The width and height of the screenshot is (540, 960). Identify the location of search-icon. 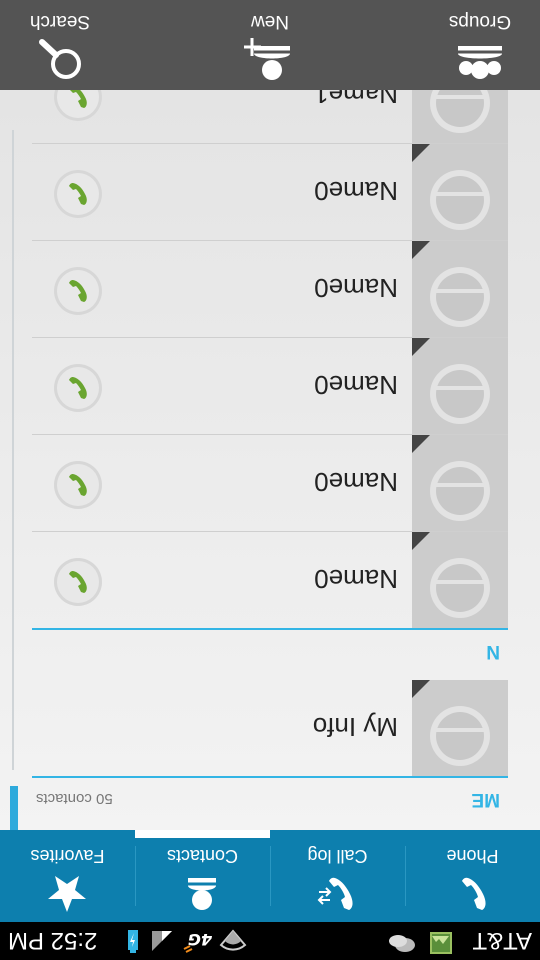
(60, 60).